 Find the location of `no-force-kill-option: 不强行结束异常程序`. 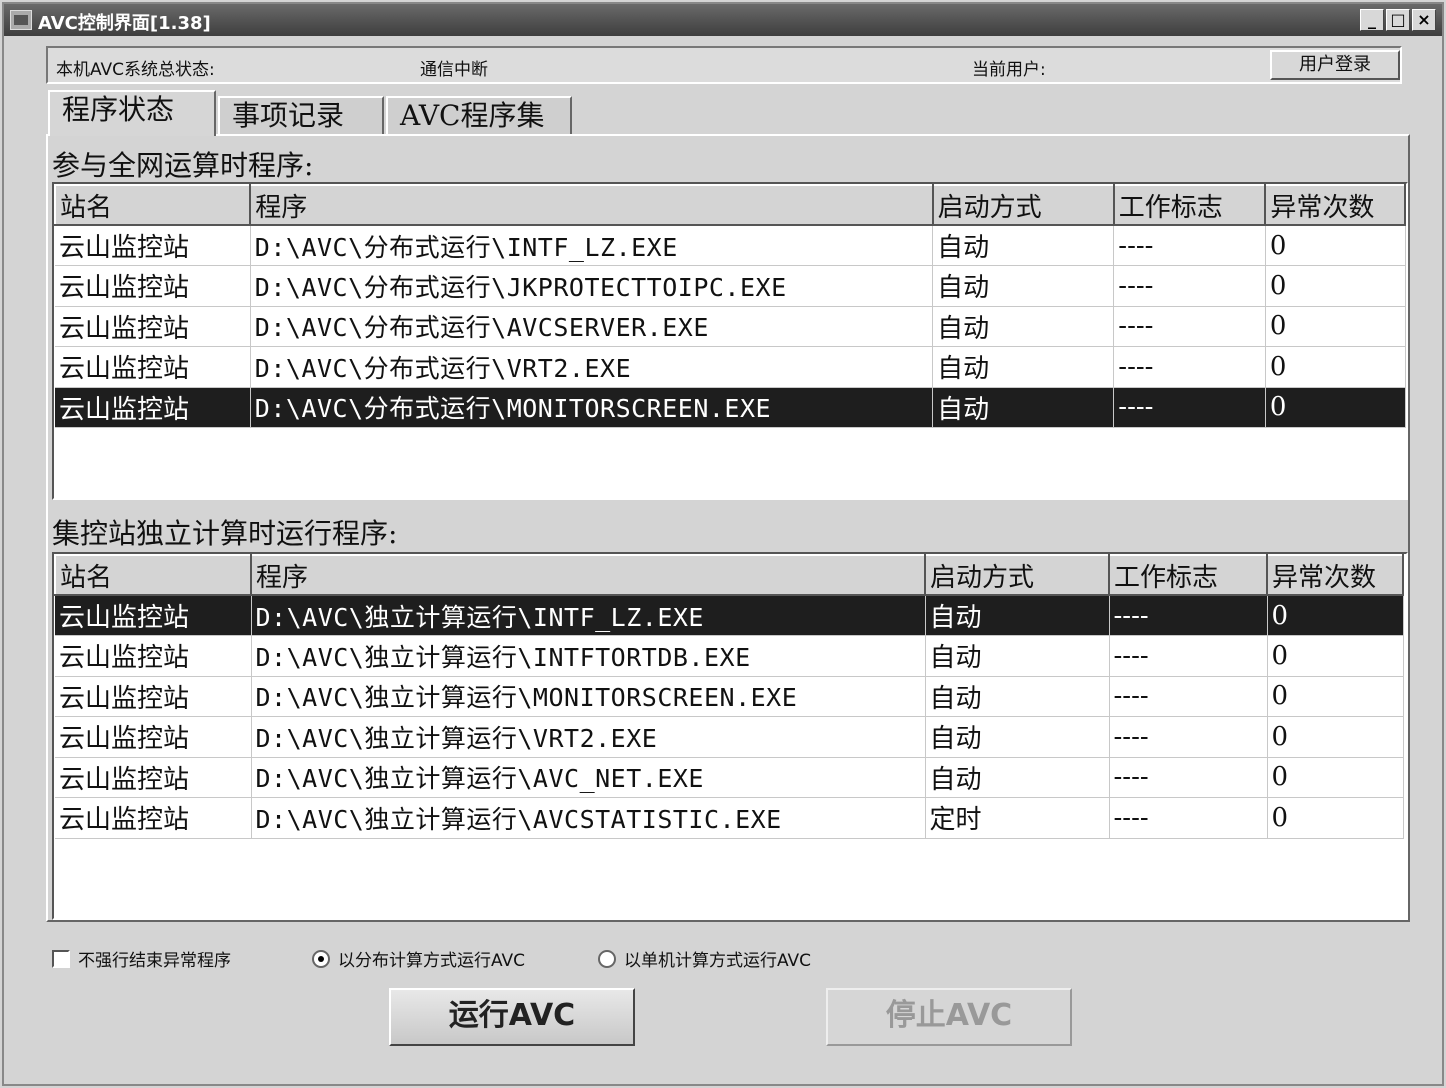

no-force-kill-option: 不强行结束异常程序 is located at coordinates (141, 958).